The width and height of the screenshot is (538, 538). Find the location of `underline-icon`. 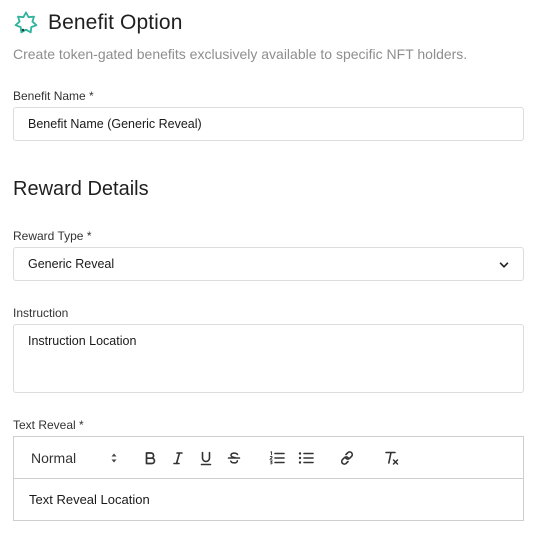

underline-icon is located at coordinates (206, 458).